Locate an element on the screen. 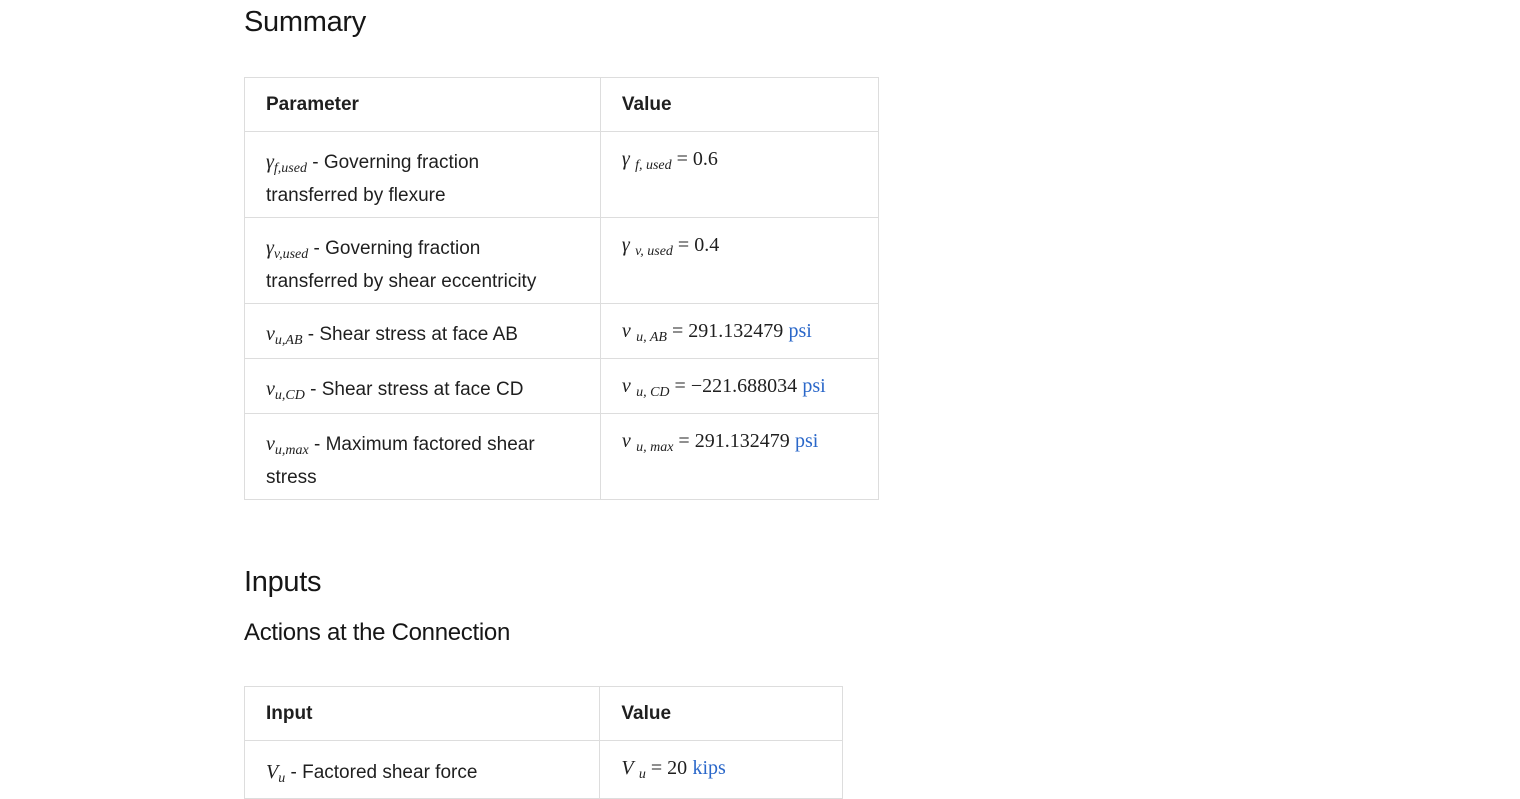 Image resolution: width=1520 pixels, height=799 pixels. value-number: 20 is located at coordinates (677, 768).